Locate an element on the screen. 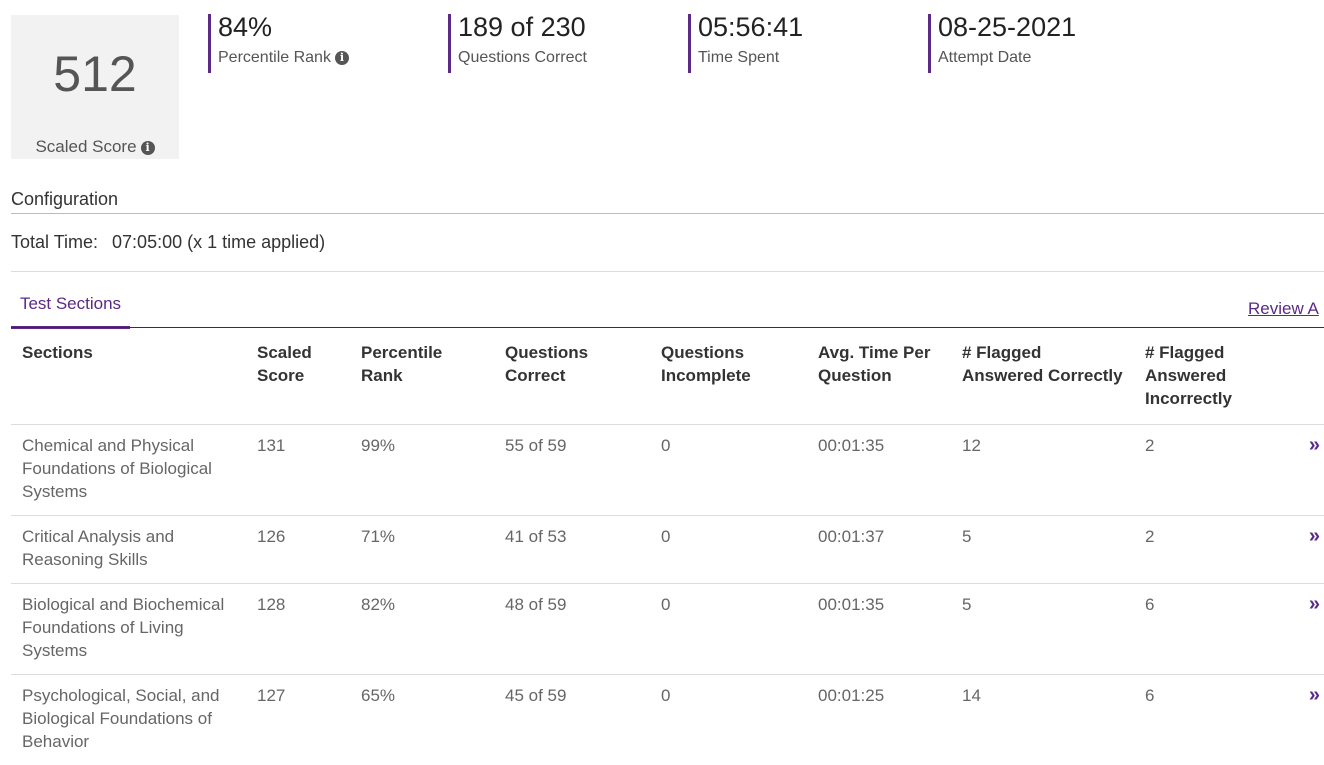 Image resolution: width=1324 pixels, height=765 pixels. percentile-cell: 65% is located at coordinates (422, 720).